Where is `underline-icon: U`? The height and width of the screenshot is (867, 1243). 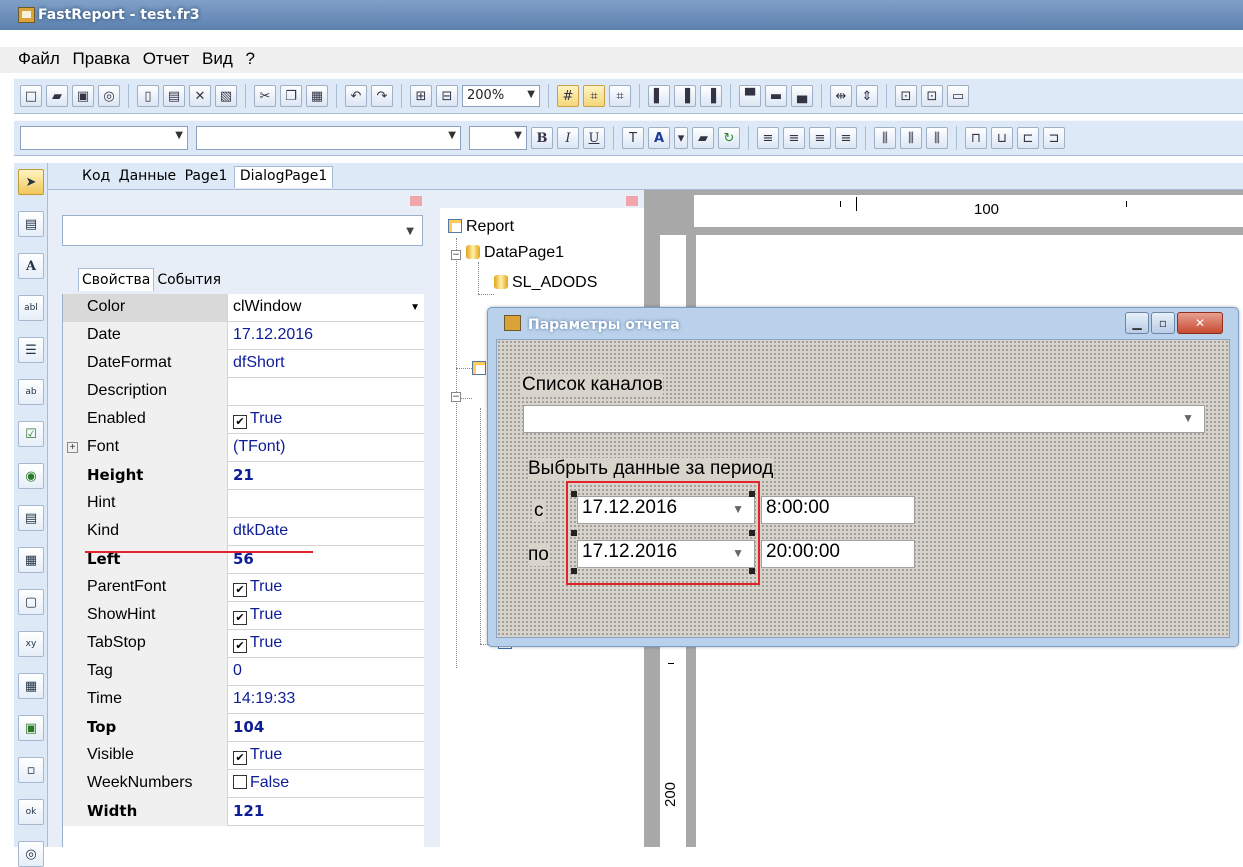 underline-icon: U is located at coordinates (594, 138).